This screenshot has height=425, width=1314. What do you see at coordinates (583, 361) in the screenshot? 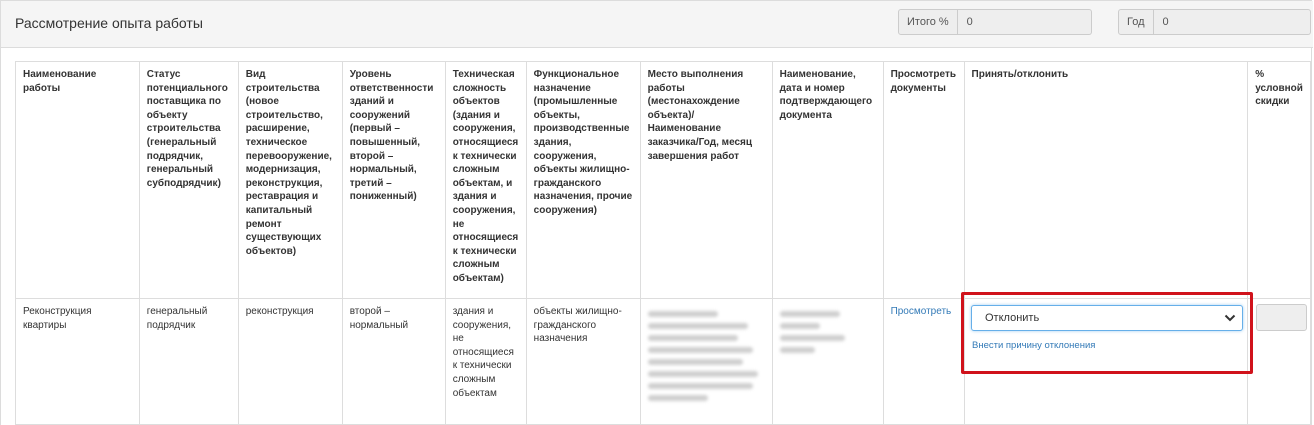
I see `functional-purpose-cell: объекты жилищно-гражданского назначения` at bounding box center [583, 361].